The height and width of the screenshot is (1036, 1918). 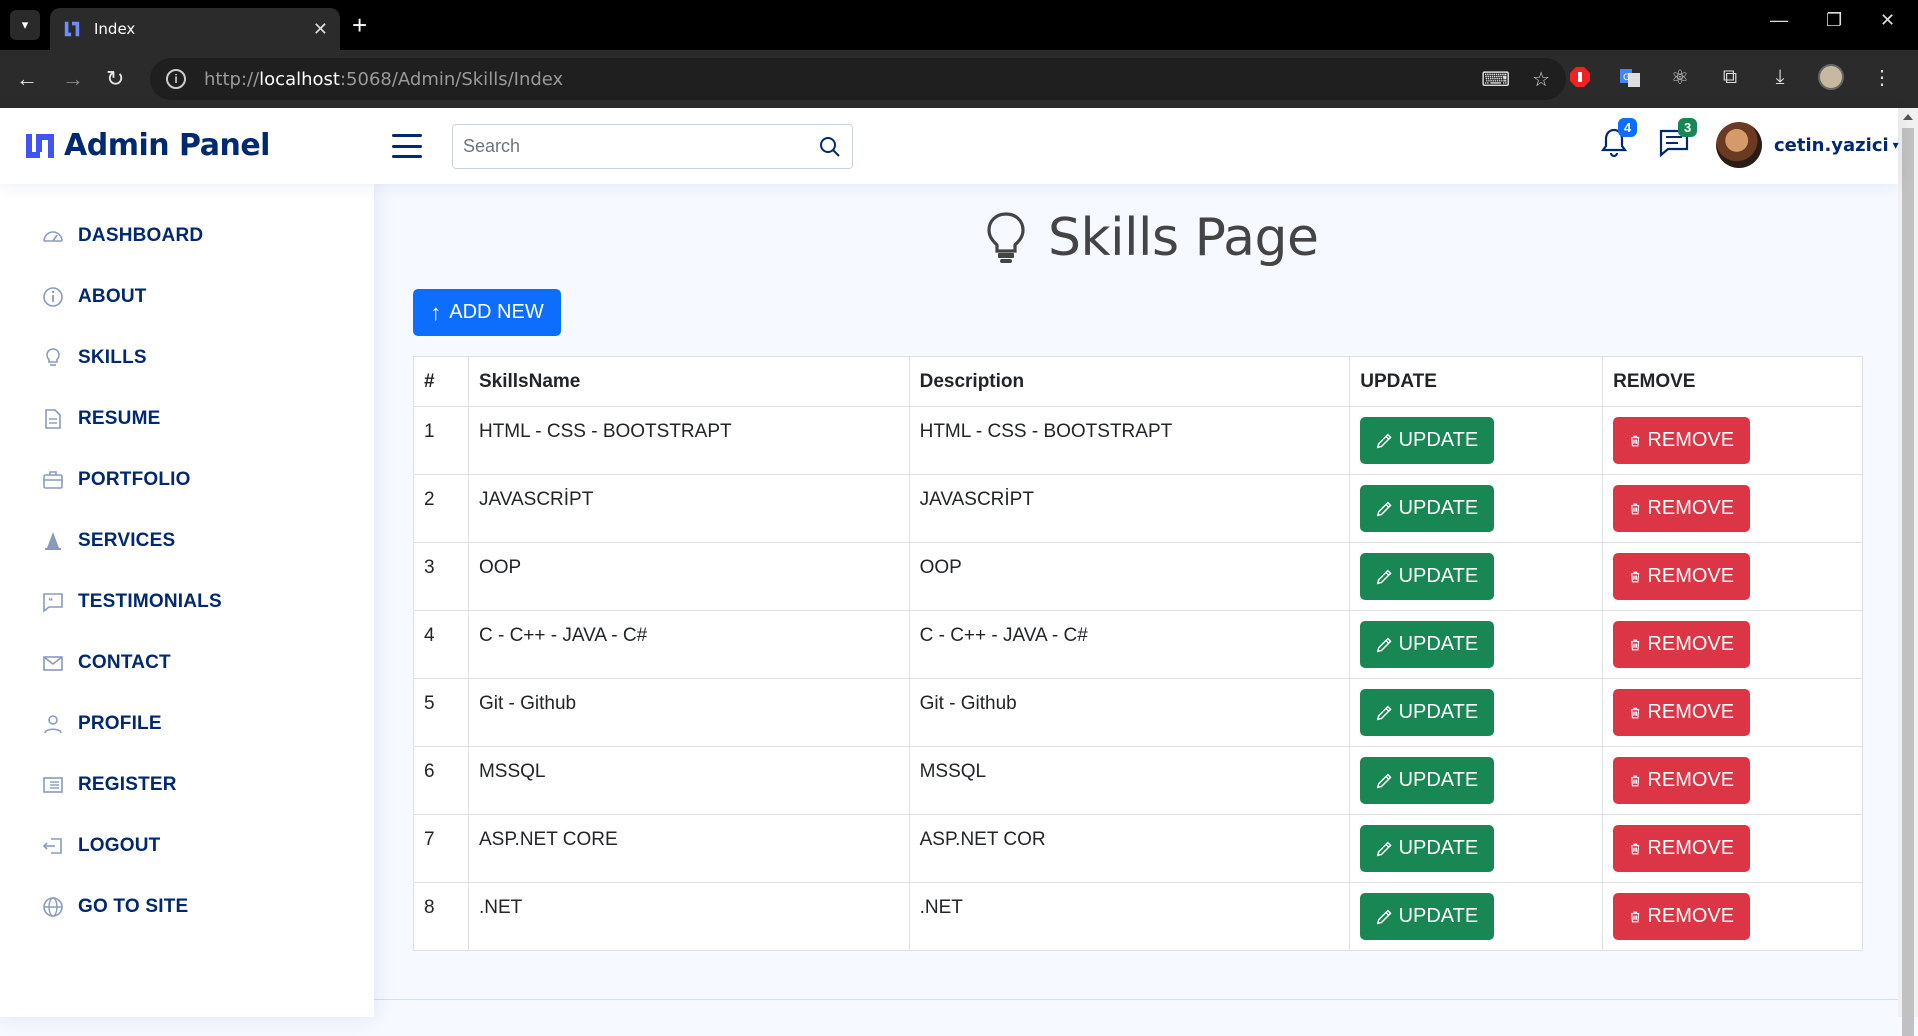 I want to click on sidebar-item-about: ABOUT, so click(x=94, y=297).